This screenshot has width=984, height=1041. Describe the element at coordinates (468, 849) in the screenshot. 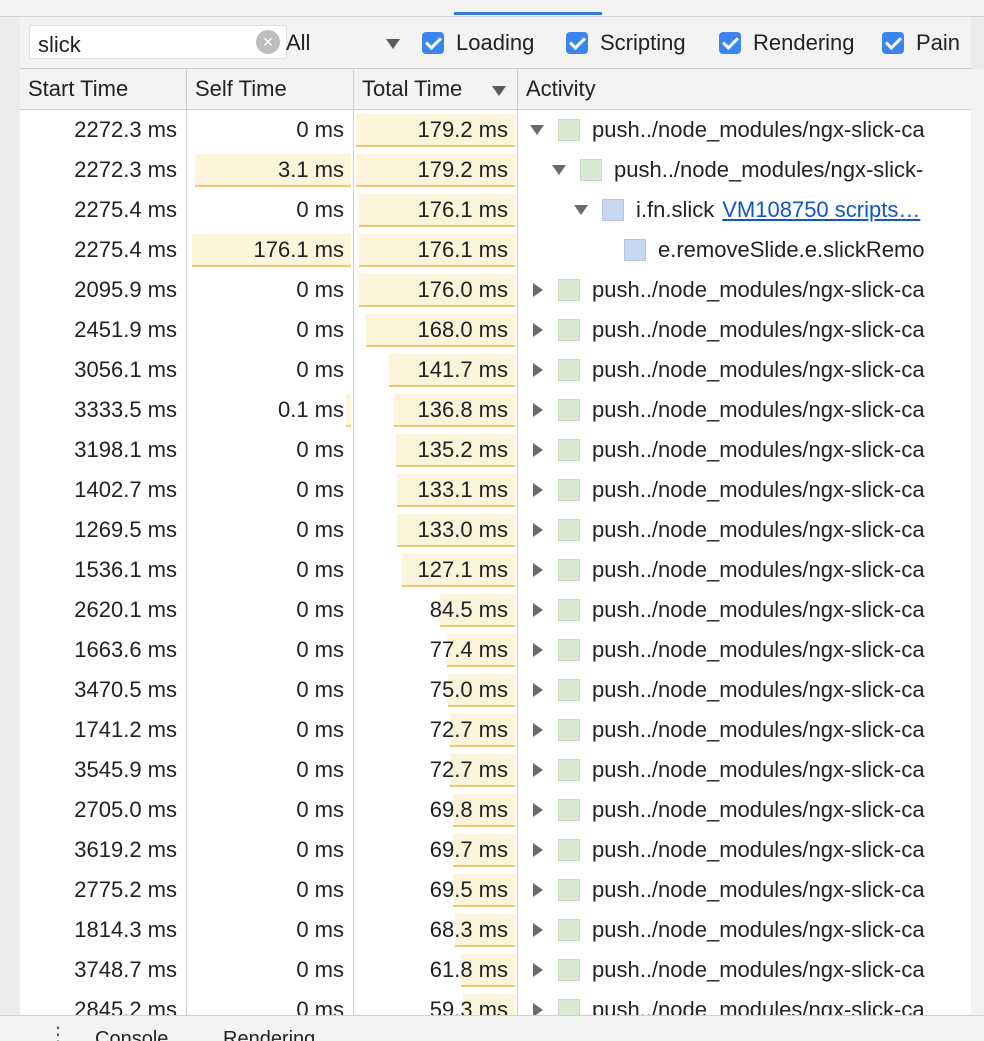

I see `total-time-cell: 69.7 ms` at that location.